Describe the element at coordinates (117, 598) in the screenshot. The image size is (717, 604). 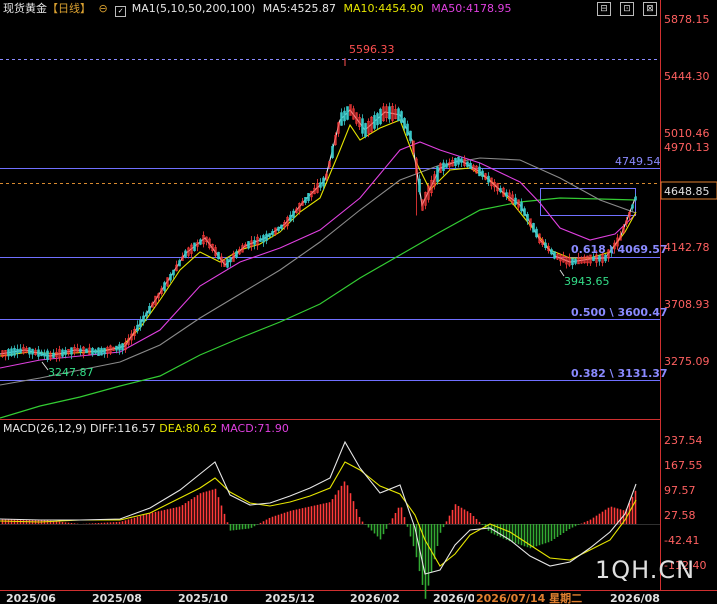
I see `time-tick: 2025/08` at that location.